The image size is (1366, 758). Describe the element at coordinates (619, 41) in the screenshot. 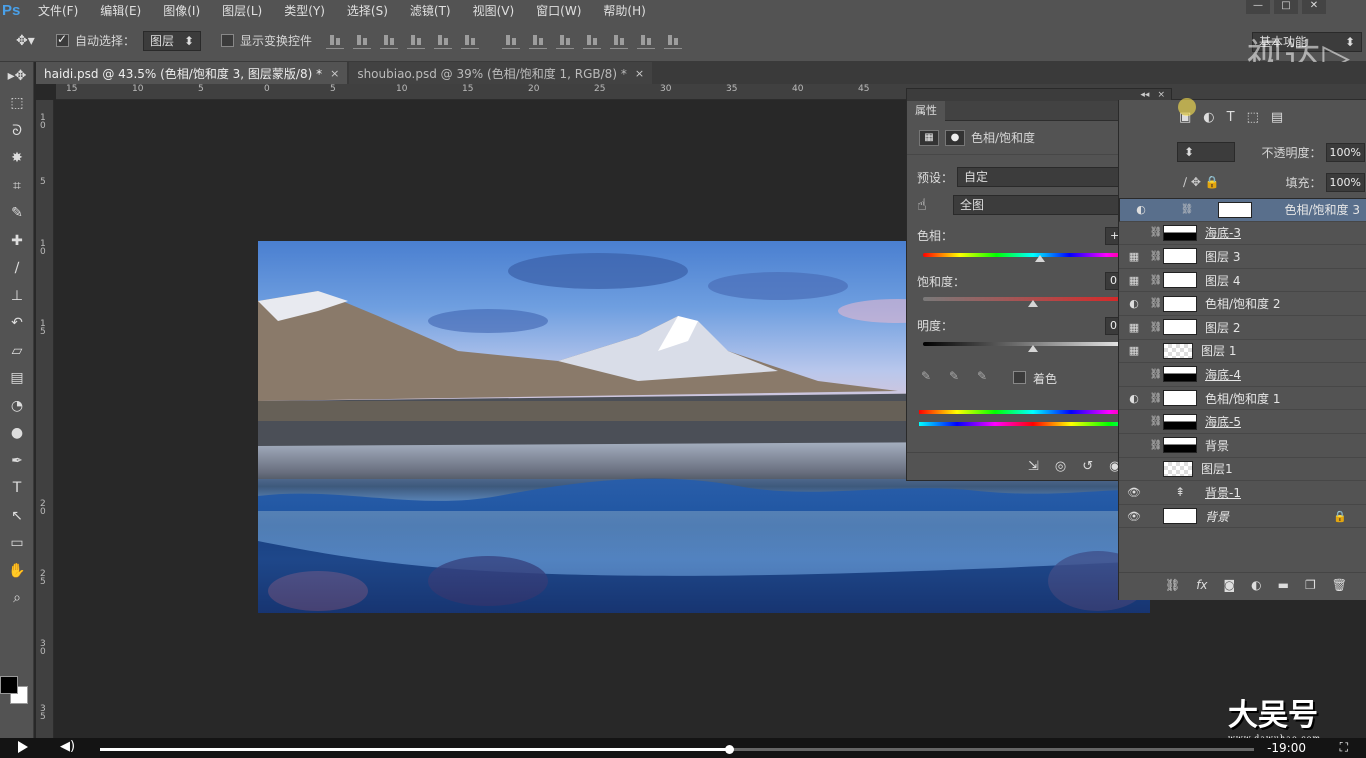

I see `distribute-hcenter-icon` at that location.